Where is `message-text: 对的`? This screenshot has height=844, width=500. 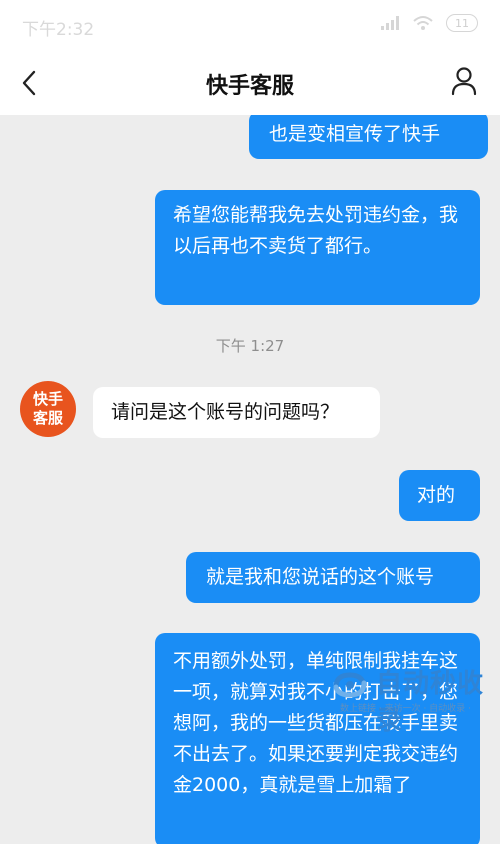
message-text: 对的 is located at coordinates (436, 495).